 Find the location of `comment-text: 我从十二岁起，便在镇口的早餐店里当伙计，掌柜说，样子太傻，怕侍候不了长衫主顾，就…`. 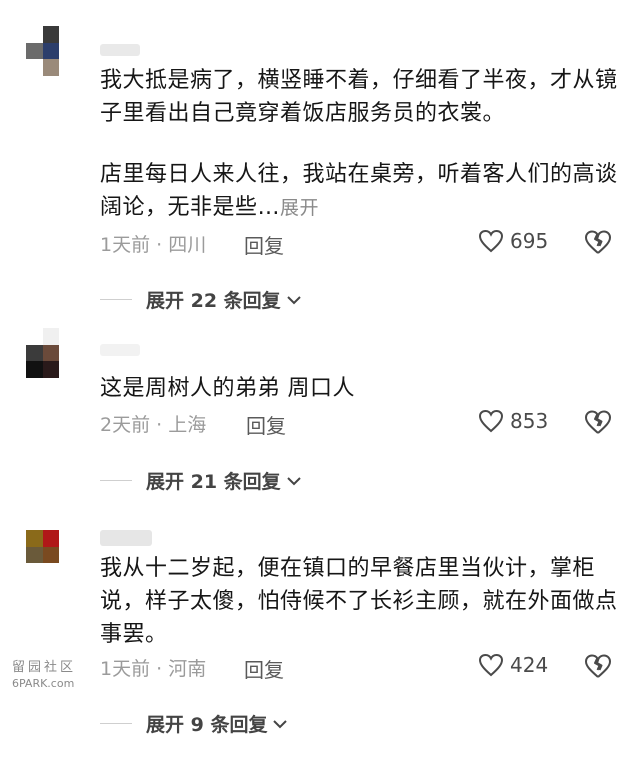

comment-text: 我从十二岁起，便在镇口的早餐店里当伙计，掌柜说，样子太傻，怕侍候不了长衫主顾，就… is located at coordinates (360, 601).